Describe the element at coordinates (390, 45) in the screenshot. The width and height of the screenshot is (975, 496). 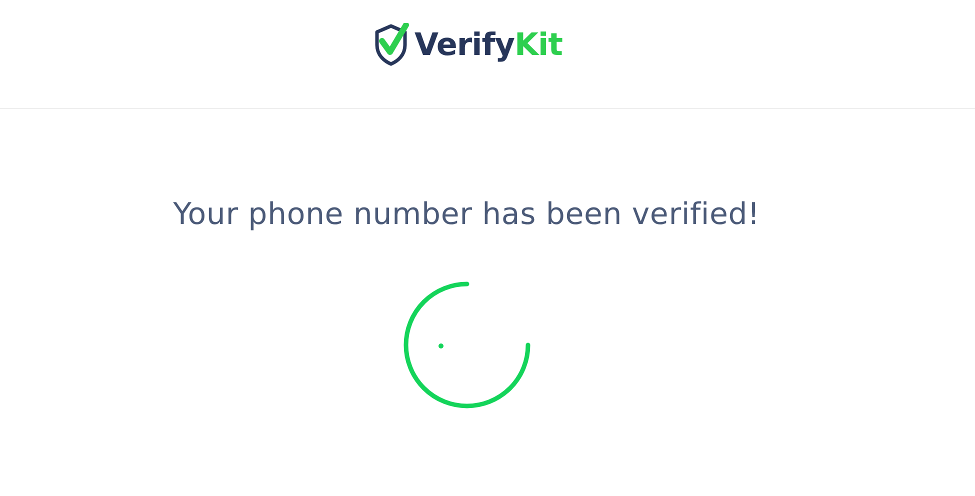
I see `shield-check-icon` at that location.